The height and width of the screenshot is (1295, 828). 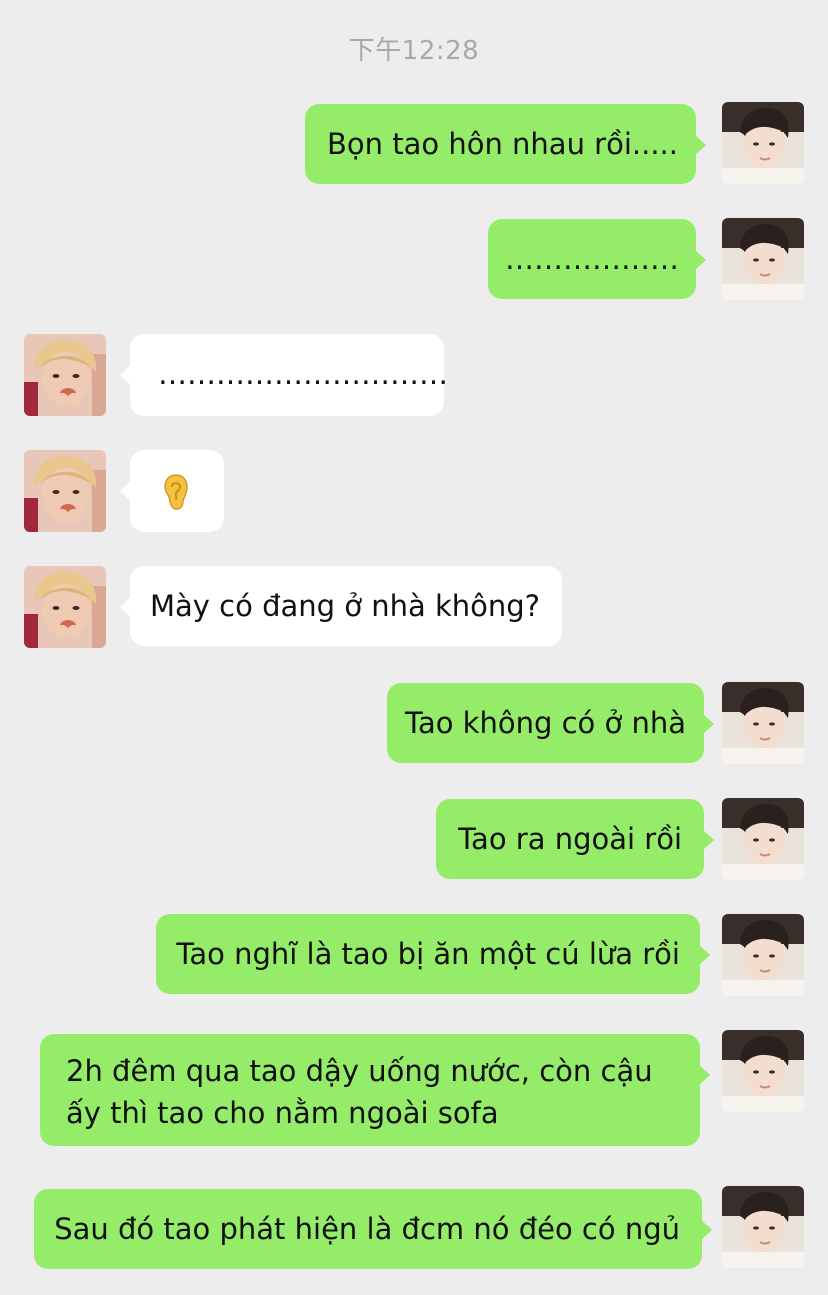 I want to click on message-bubble-received, so click(x=172, y=491).